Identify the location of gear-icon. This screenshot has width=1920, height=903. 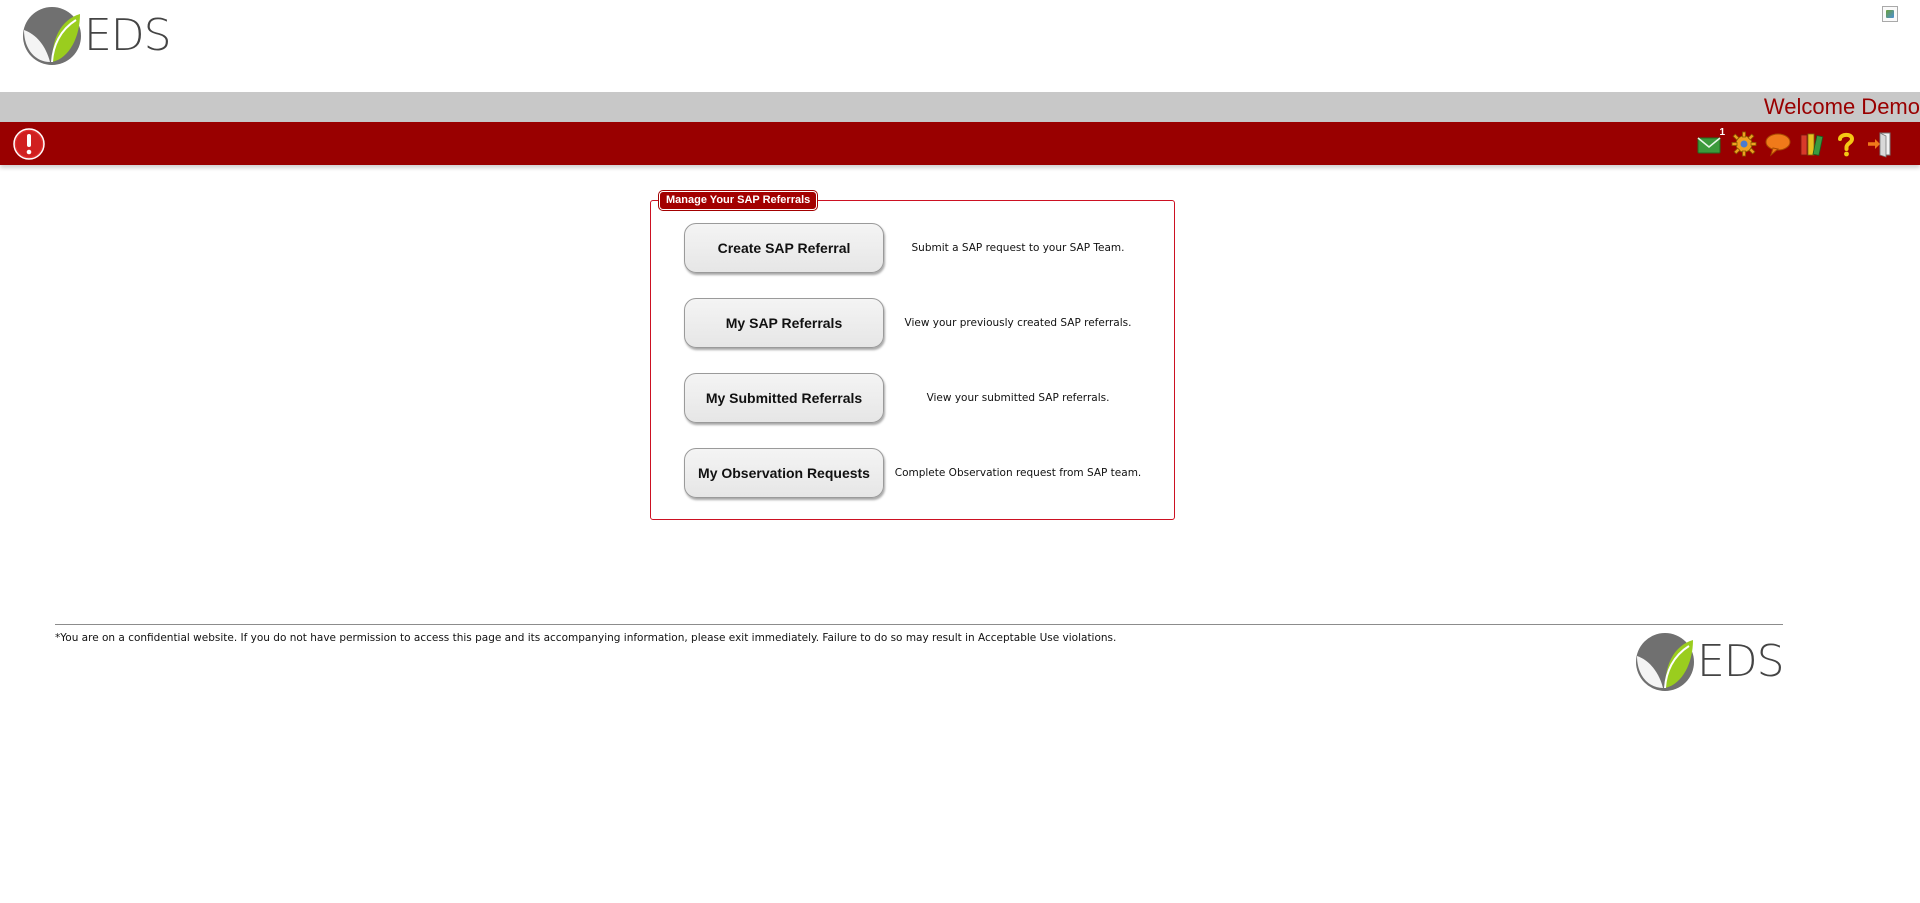
(1744, 144).